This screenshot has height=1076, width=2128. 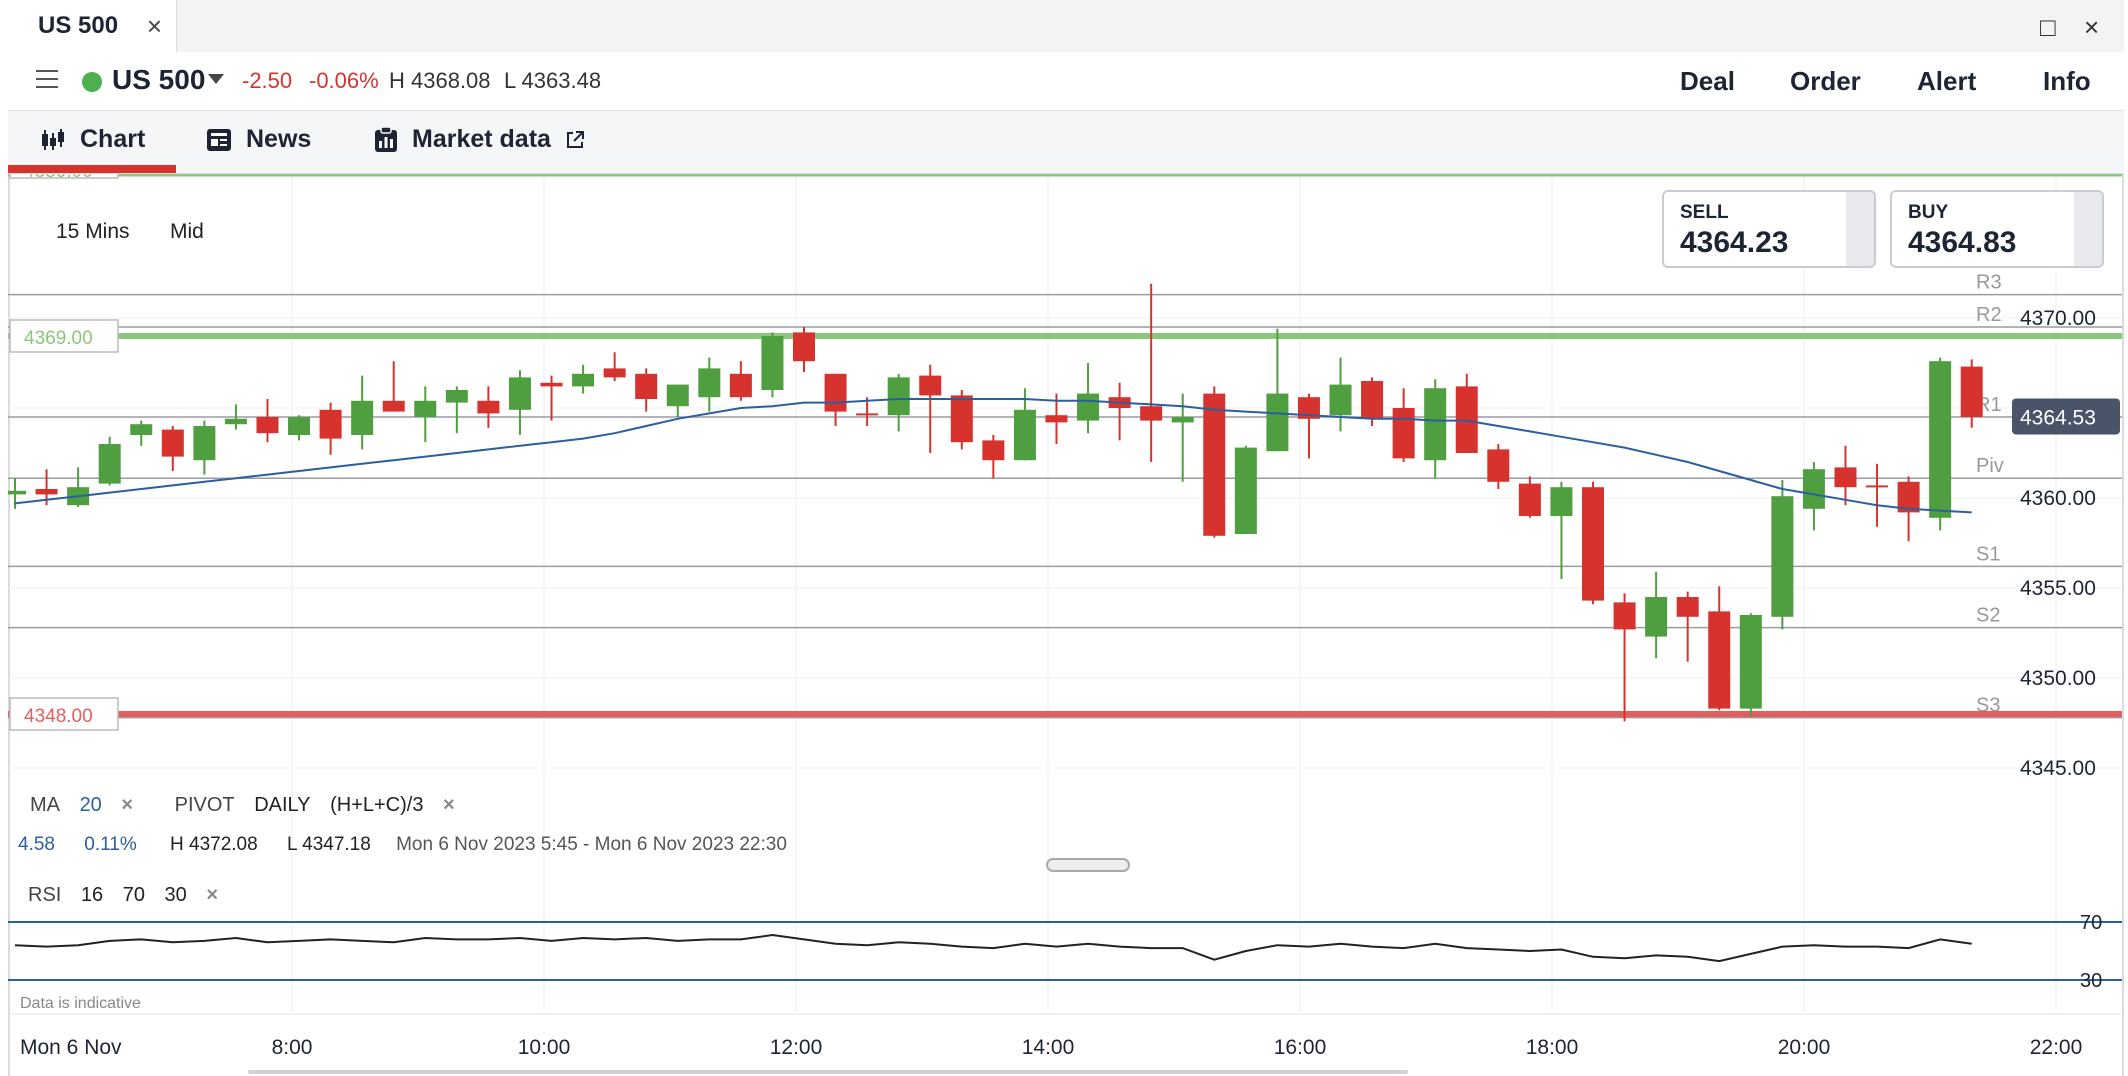 I want to click on menu-icon, so click(x=47, y=79).